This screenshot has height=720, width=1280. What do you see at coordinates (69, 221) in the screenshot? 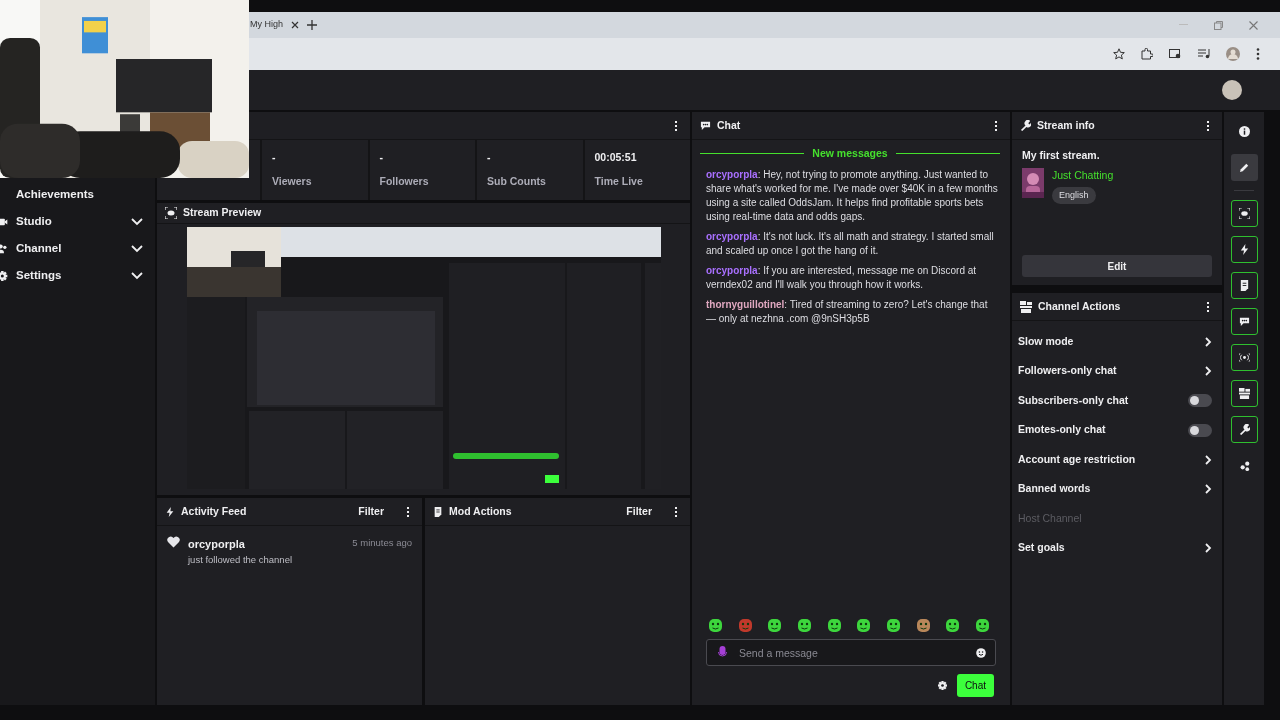
I see `sidebar-item: Studio` at bounding box center [69, 221].